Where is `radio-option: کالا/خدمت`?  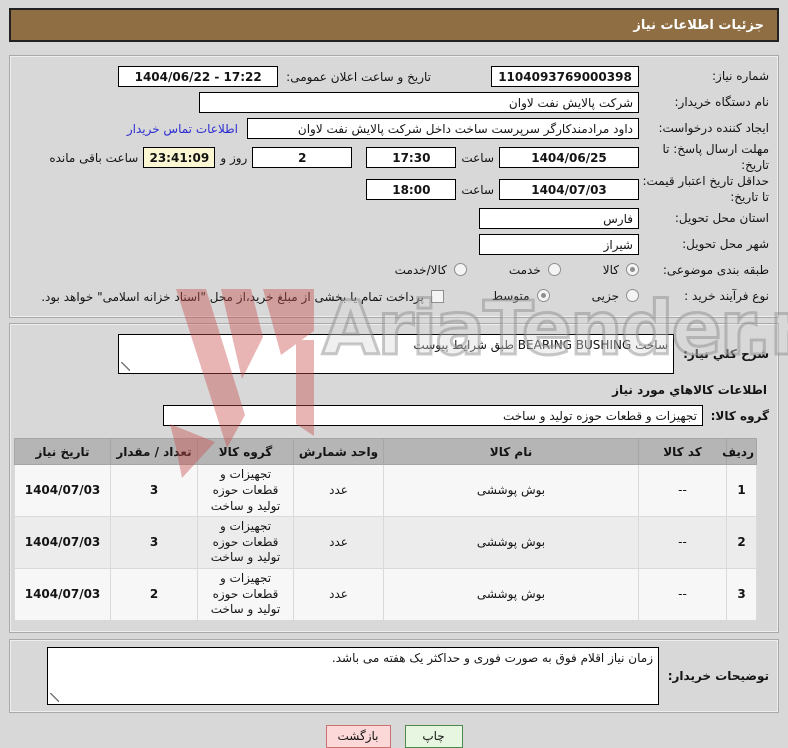 radio-option: کالا/خدمت is located at coordinates (431, 270).